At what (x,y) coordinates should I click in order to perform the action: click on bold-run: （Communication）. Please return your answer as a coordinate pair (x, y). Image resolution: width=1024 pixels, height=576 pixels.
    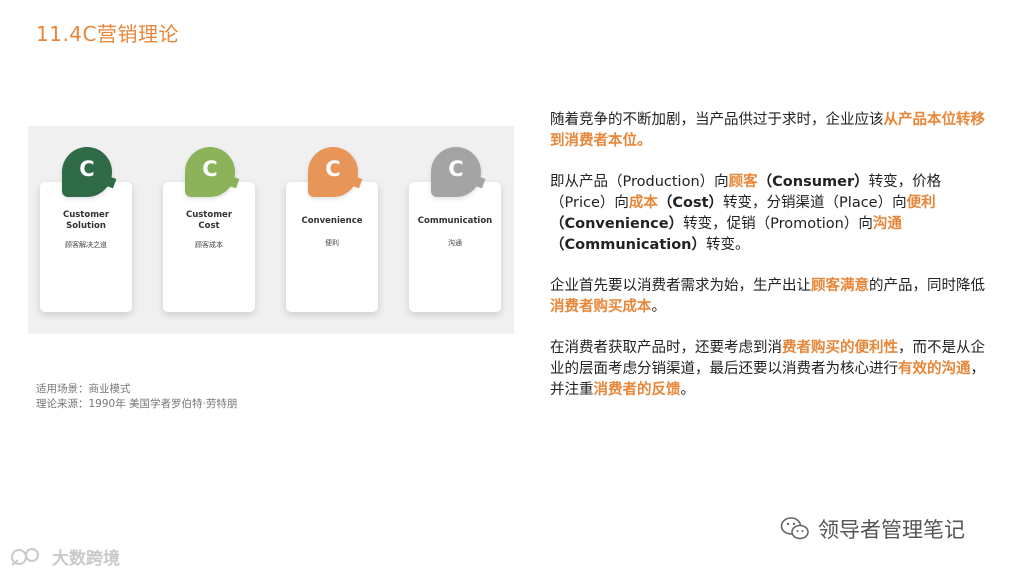
    Looking at the image, I should click on (628, 245).